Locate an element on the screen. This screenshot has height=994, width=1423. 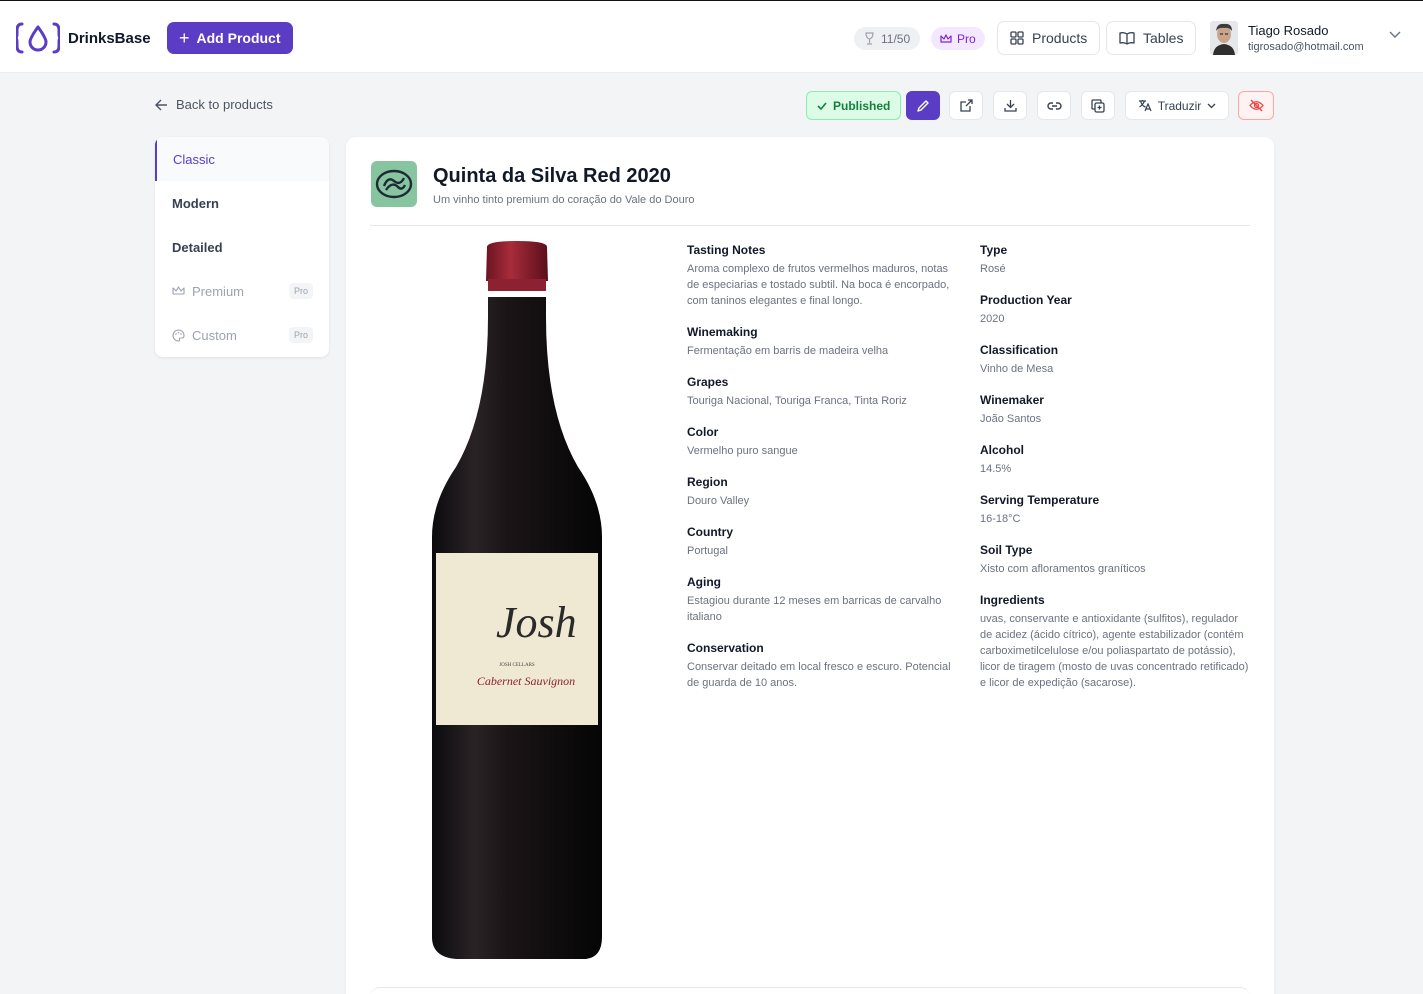
detail-label: Conservation is located at coordinates (725, 648).